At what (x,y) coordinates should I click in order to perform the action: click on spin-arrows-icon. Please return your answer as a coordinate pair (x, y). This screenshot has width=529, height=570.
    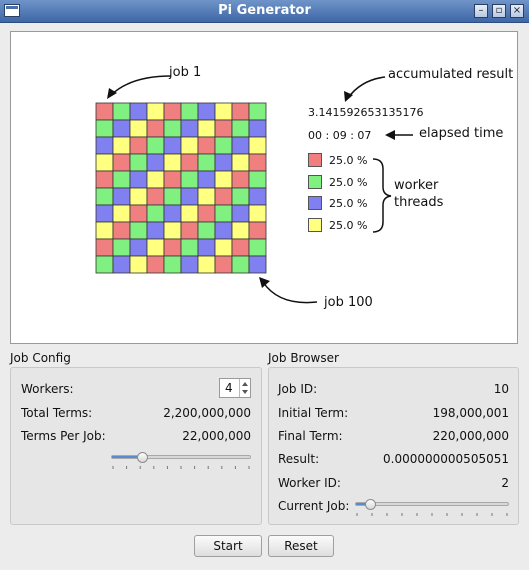
    Looking at the image, I should click on (244, 388).